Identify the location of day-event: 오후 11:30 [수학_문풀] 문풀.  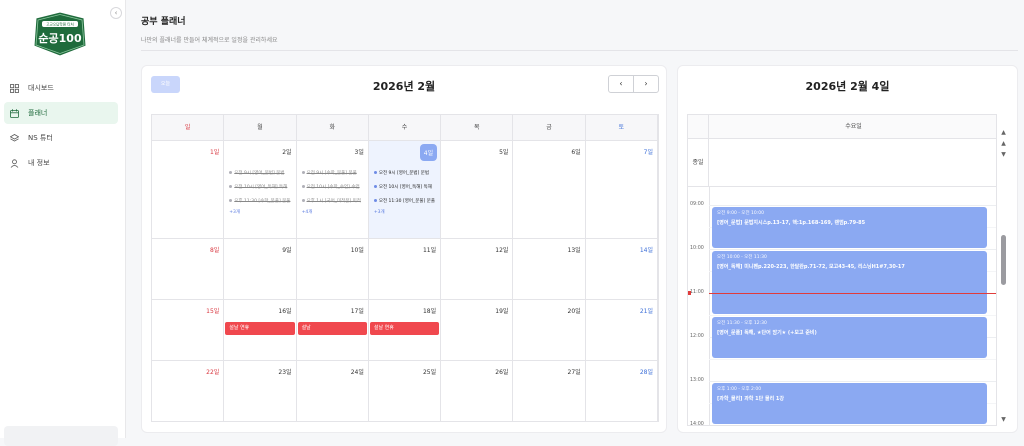
(261, 202).